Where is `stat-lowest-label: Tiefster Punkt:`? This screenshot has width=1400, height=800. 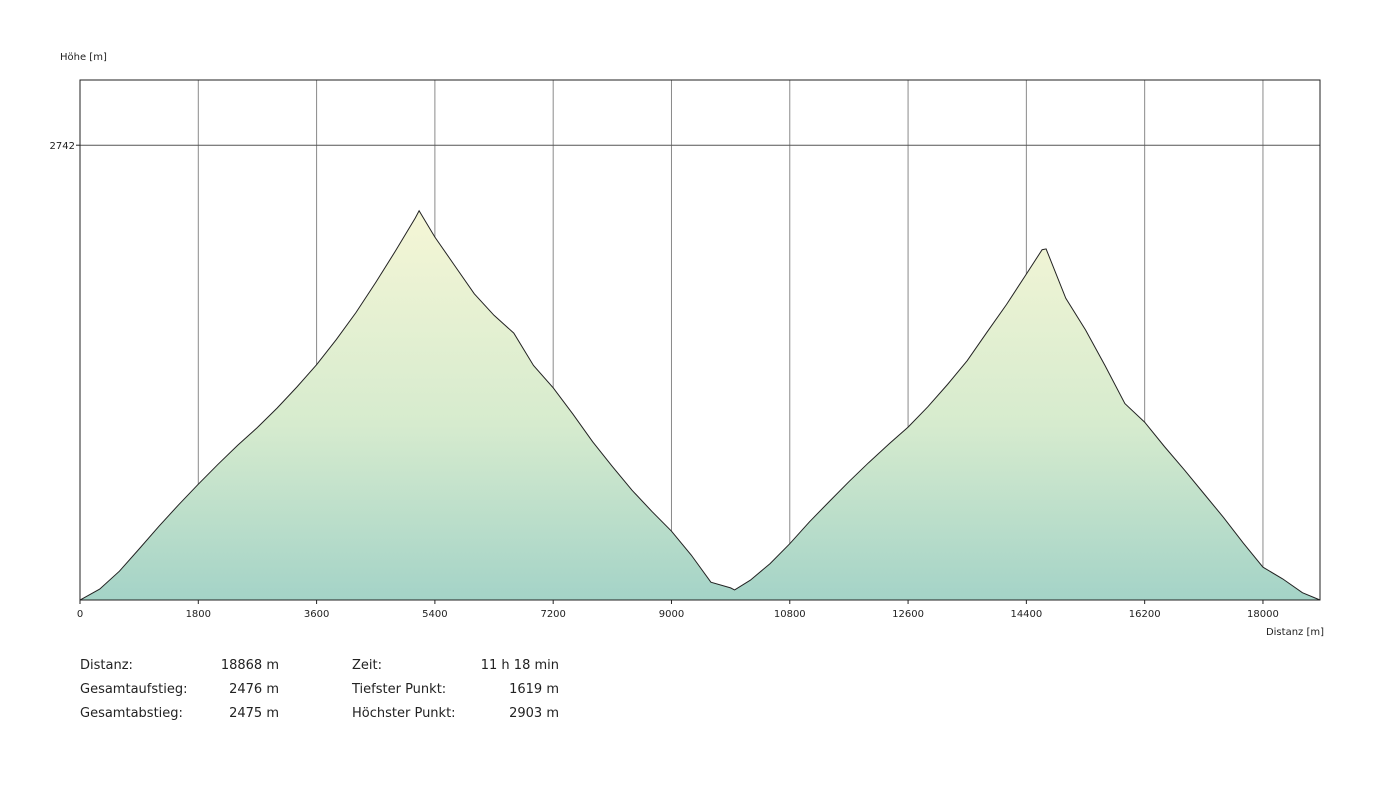 stat-lowest-label: Tiefster Punkt: is located at coordinates (399, 689).